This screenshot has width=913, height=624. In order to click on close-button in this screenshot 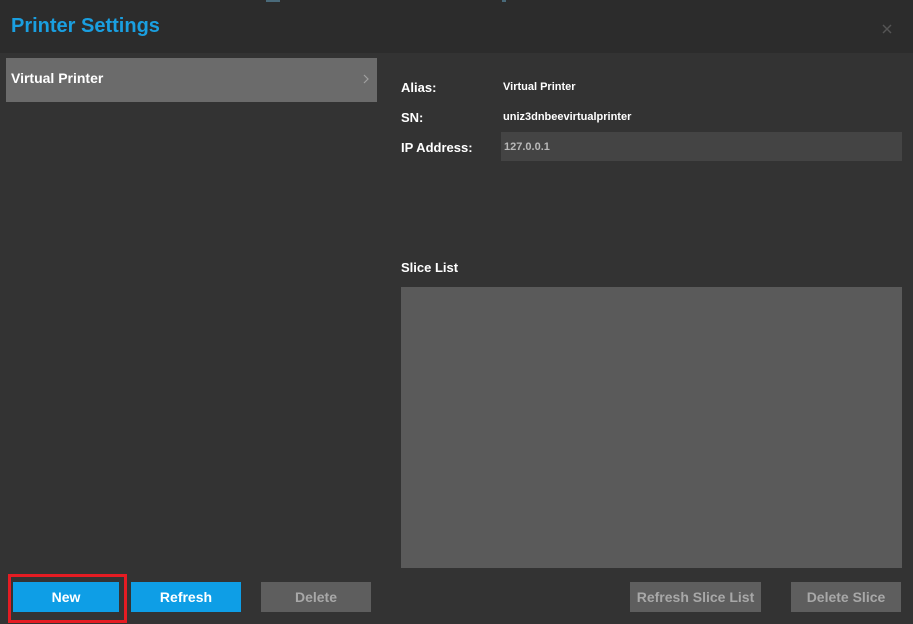, I will do `click(887, 29)`.